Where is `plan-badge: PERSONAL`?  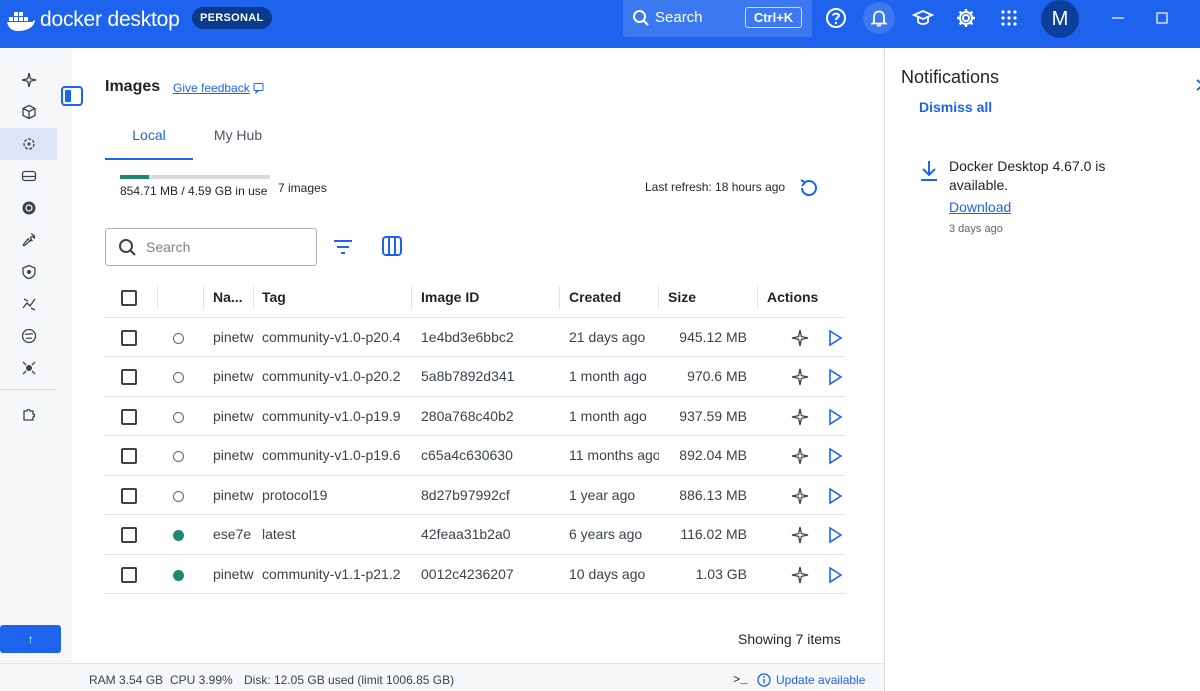 plan-badge: PERSONAL is located at coordinates (232, 18).